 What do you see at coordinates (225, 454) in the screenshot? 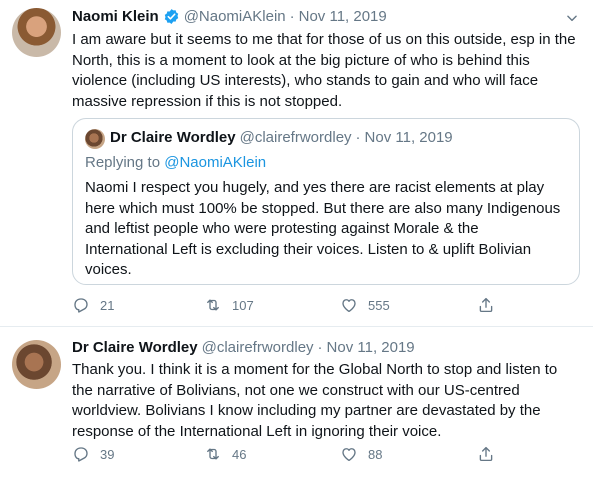
I see `retweet-button: 46` at bounding box center [225, 454].